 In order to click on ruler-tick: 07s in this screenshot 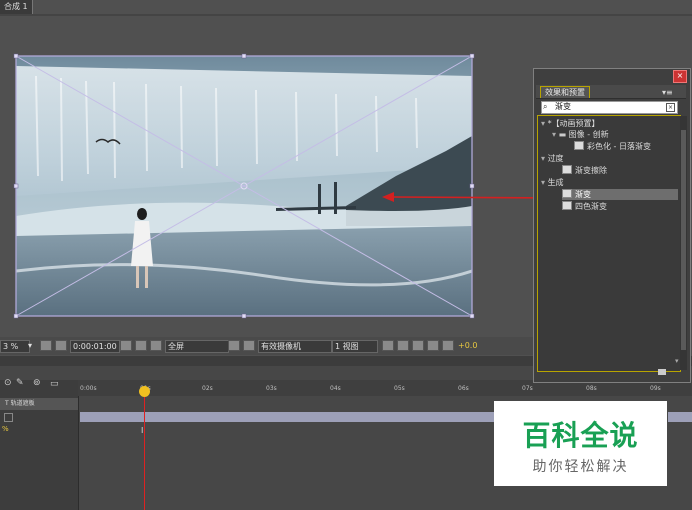, I will do `click(527, 388)`.